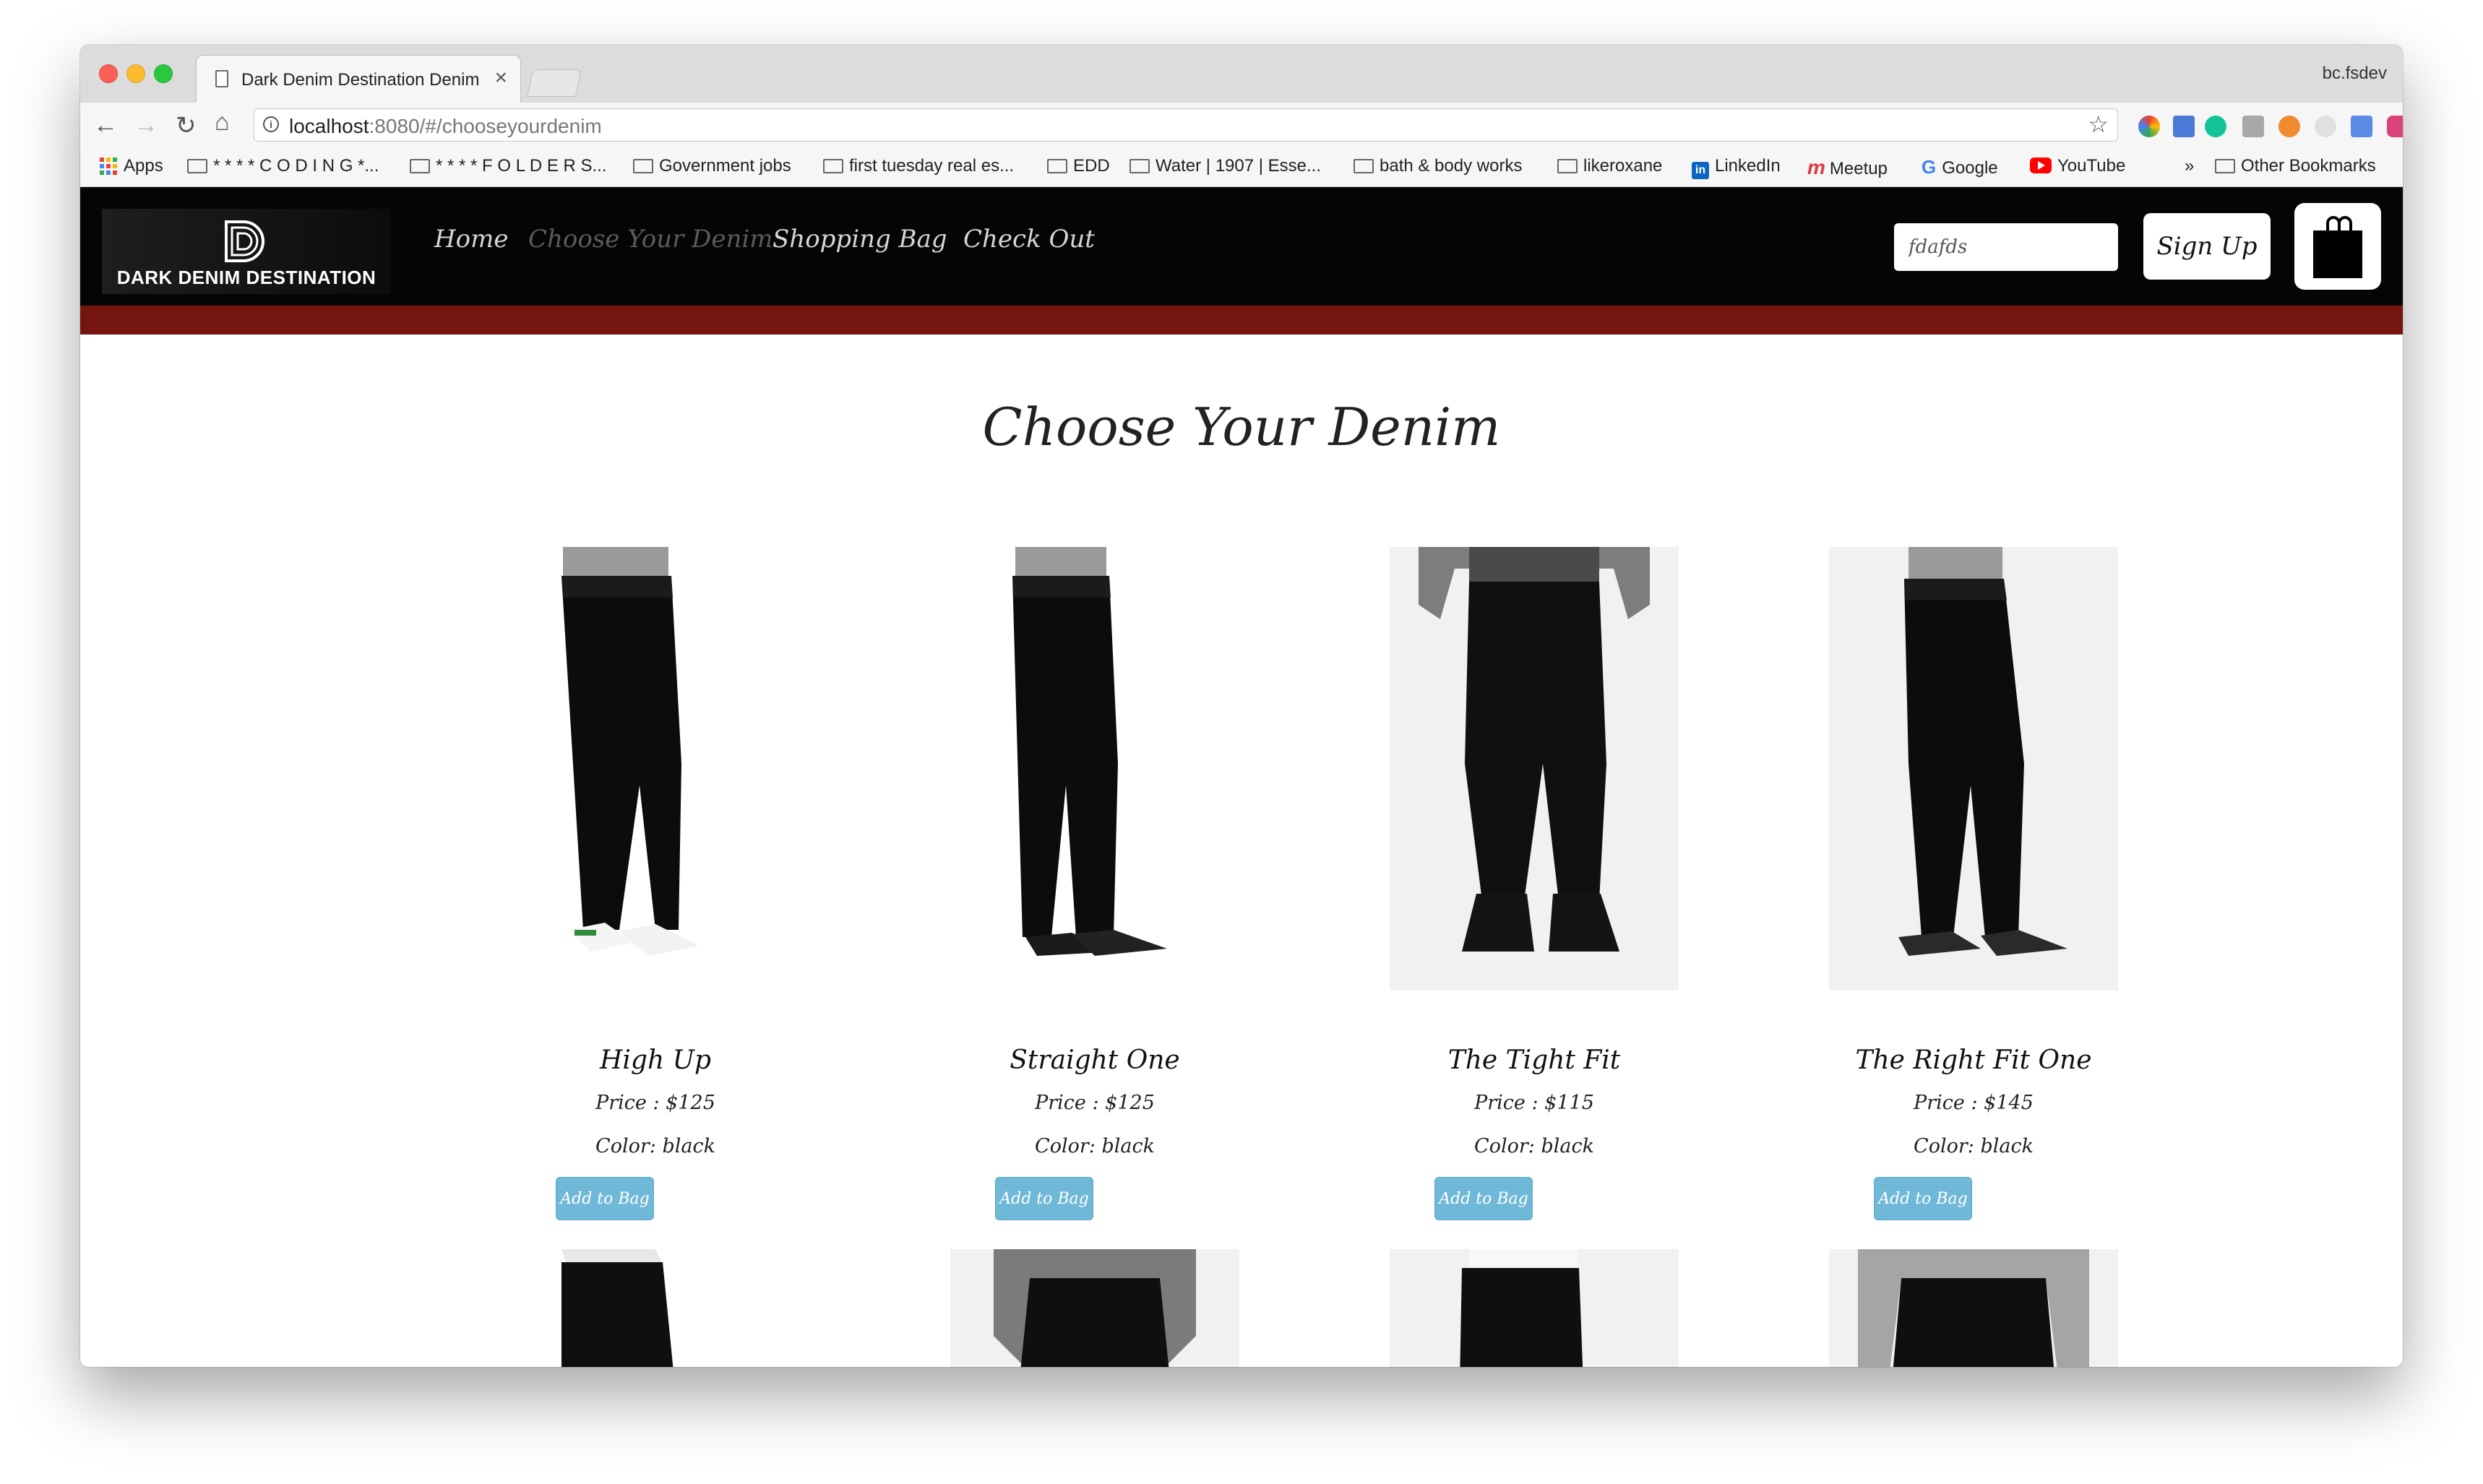 Image resolution: width=2483 pixels, height=1484 pixels. What do you see at coordinates (2006, 247) in the screenshot?
I see `search-input` at bounding box center [2006, 247].